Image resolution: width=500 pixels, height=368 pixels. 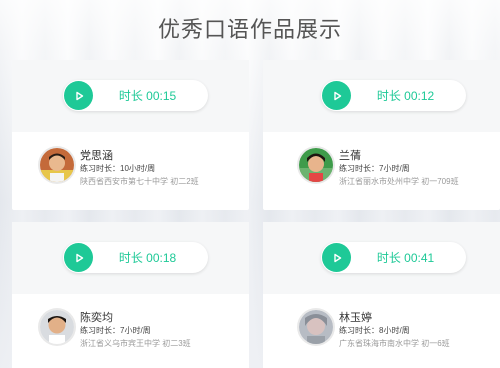 I want to click on duration-label: 时长 00:15, so click(x=147, y=96).